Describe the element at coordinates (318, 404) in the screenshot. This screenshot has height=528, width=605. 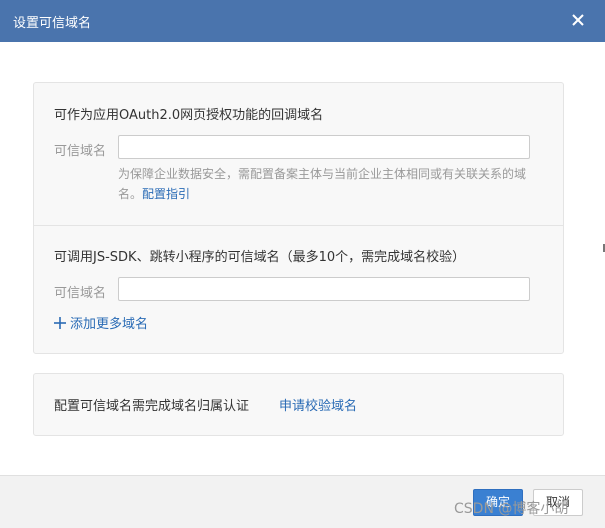
I see `apply-verify-domain-link: 申请校验域名` at that location.